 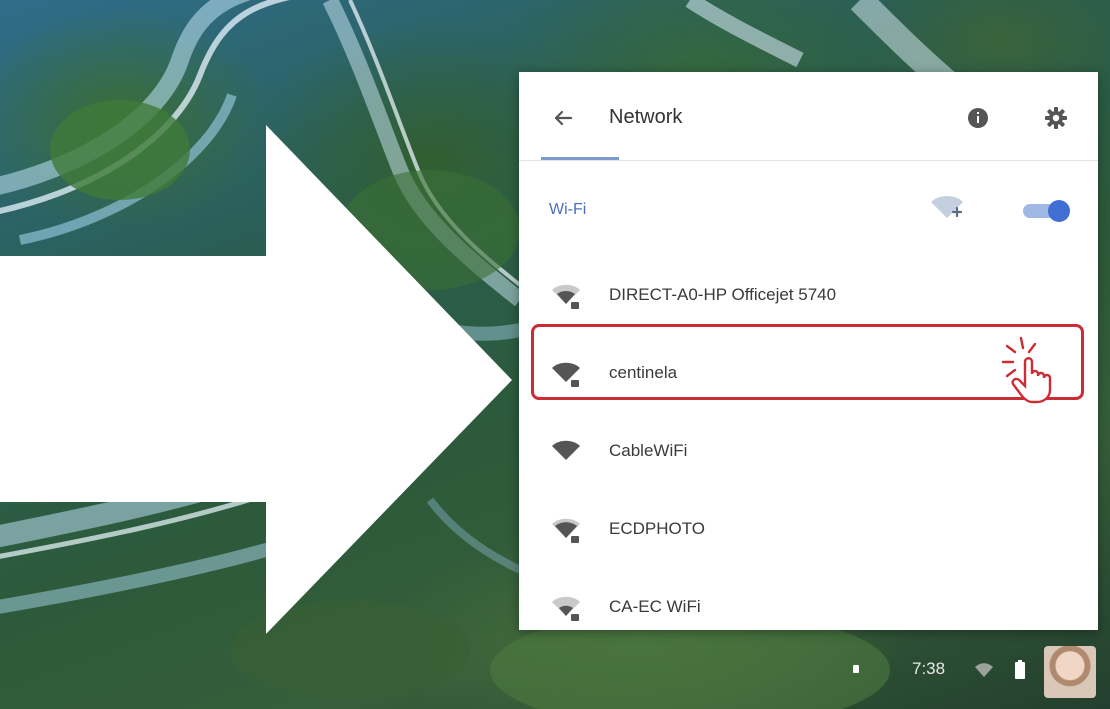 I want to click on network-item-selected: centinela, so click(x=808, y=368).